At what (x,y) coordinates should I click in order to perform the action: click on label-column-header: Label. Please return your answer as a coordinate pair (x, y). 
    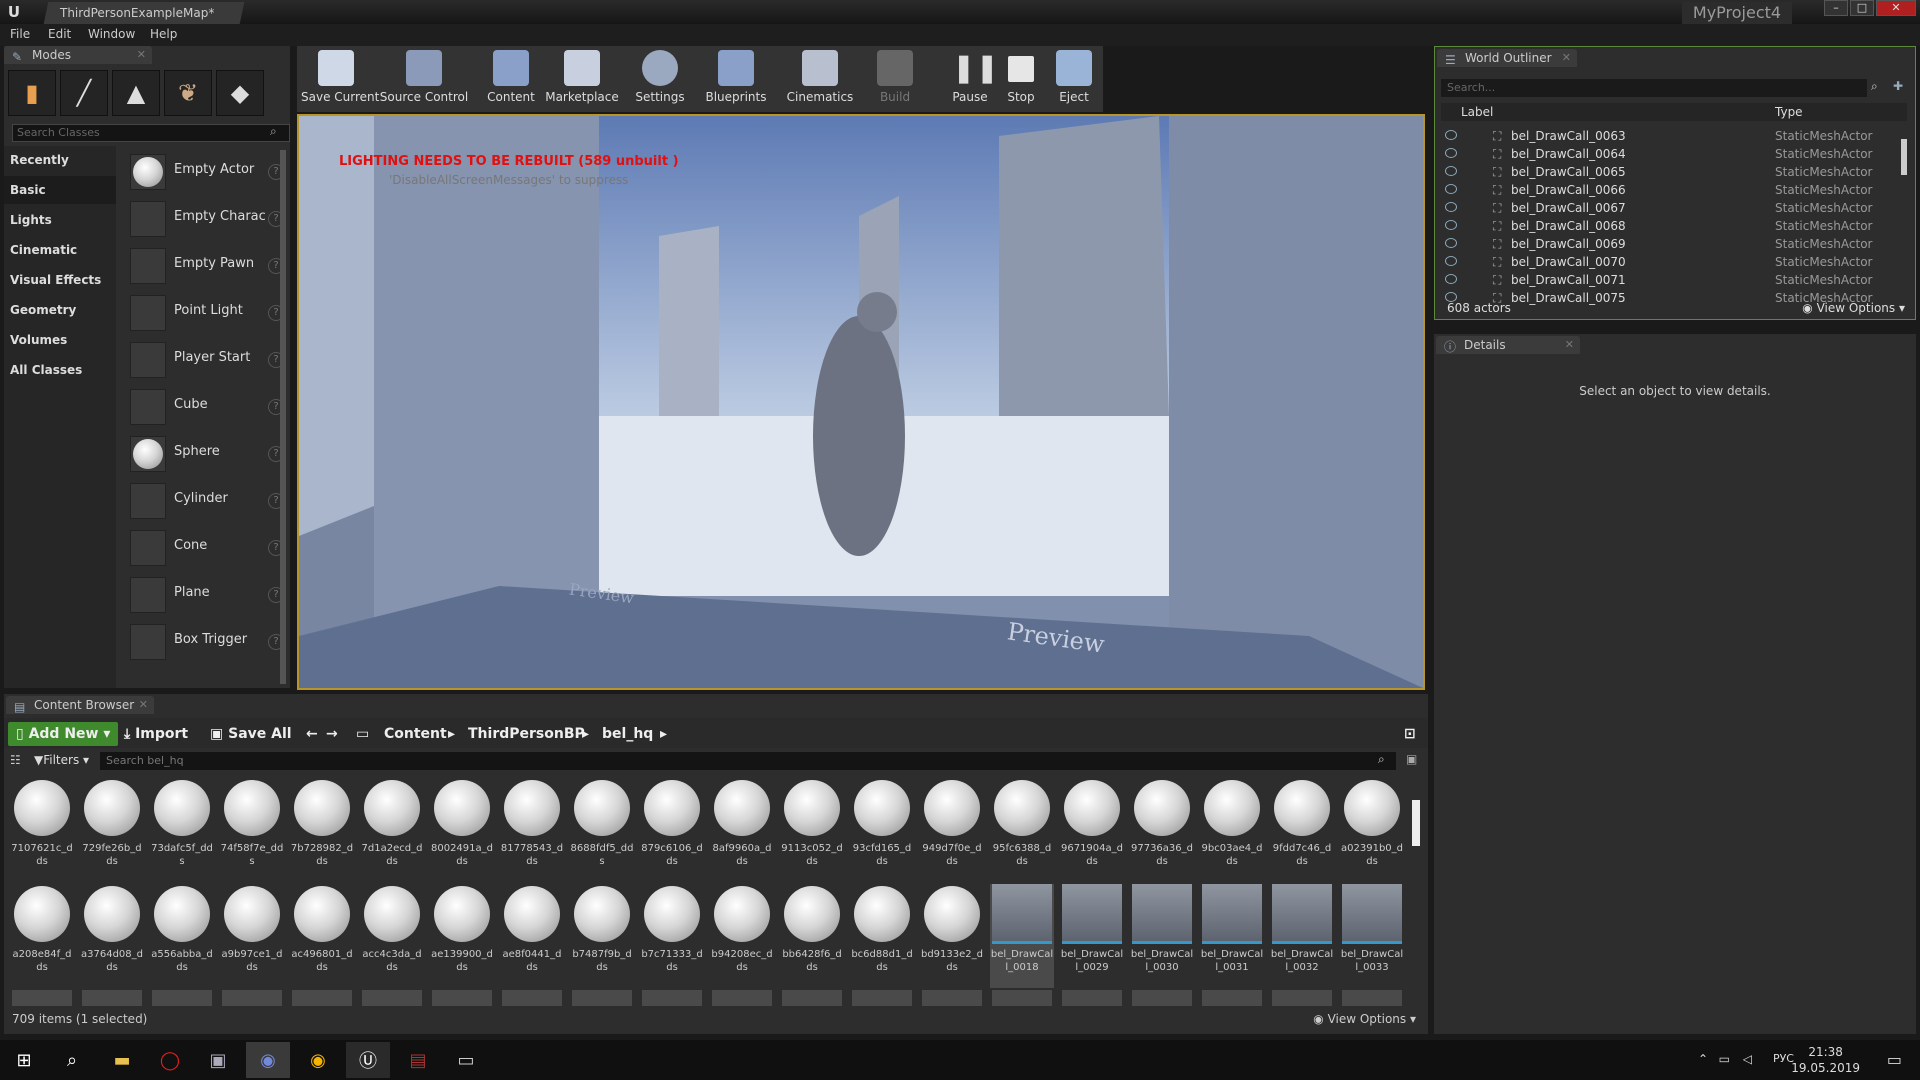
    Looking at the image, I should click on (1477, 112).